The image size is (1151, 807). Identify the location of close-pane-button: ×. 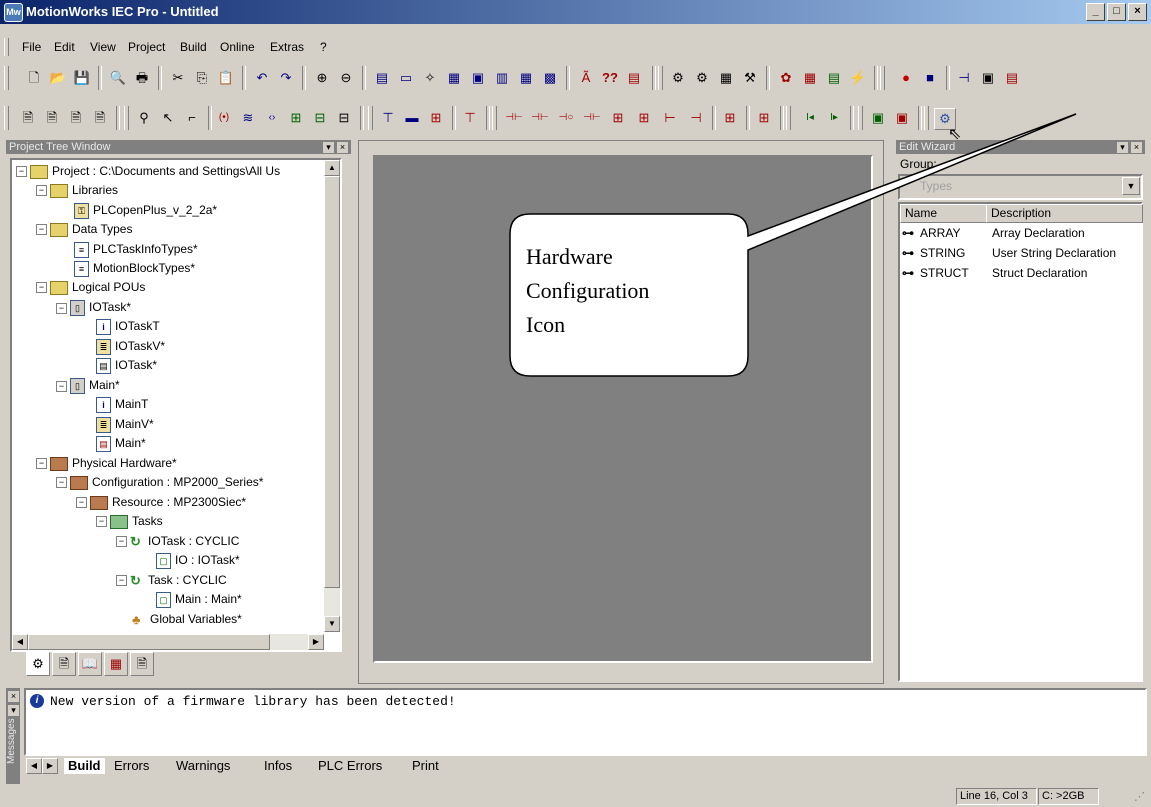
(13, 696).